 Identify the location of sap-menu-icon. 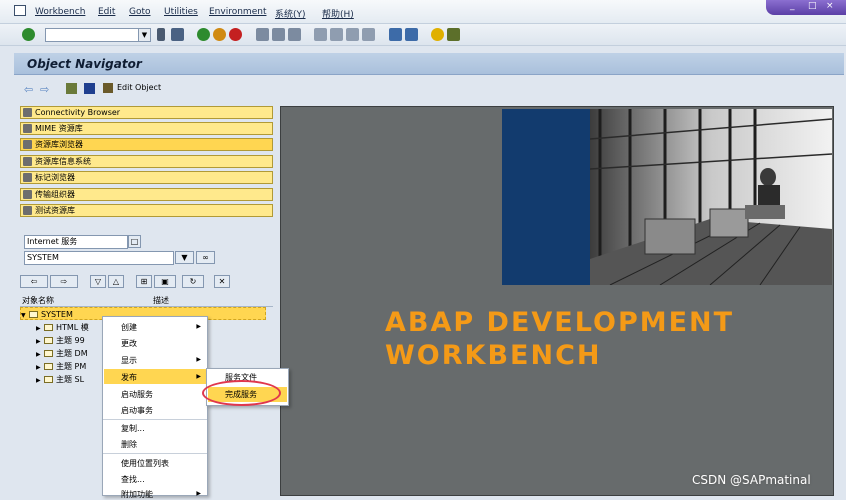
(20, 10).